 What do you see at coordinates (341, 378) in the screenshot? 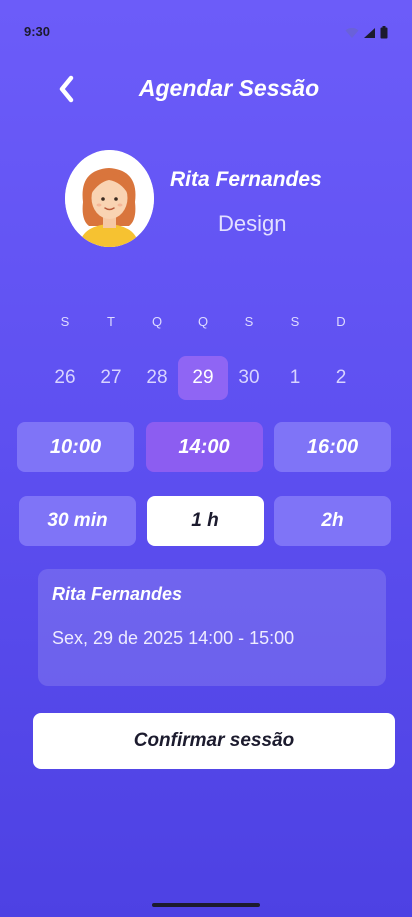
I see `date-option: 2` at bounding box center [341, 378].